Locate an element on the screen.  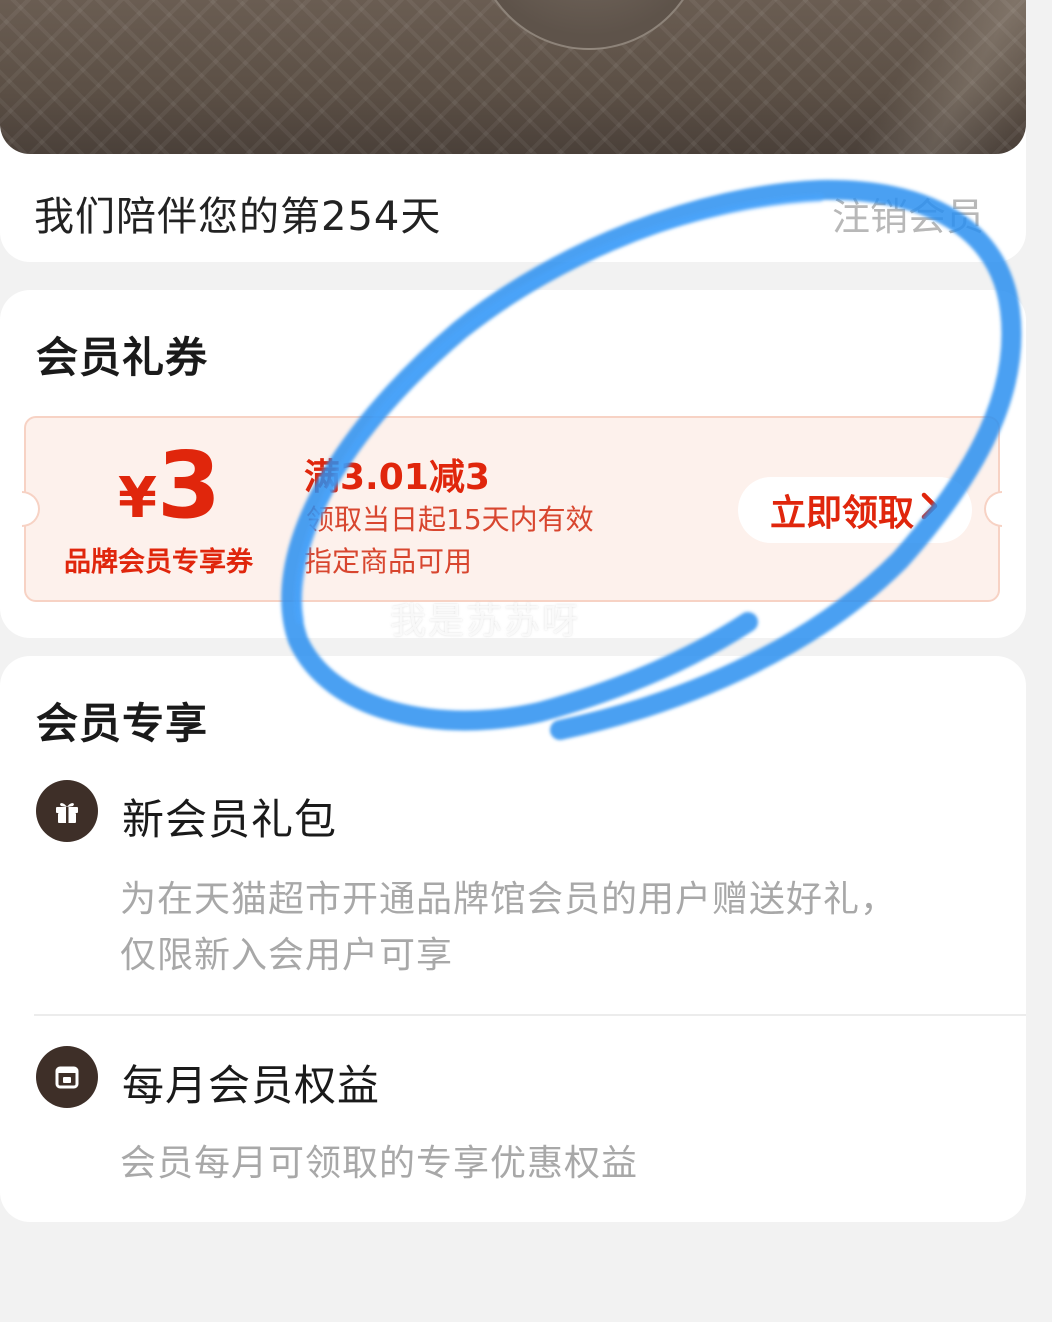
claim-coupon-label: 立即领取 is located at coordinates (841, 513).